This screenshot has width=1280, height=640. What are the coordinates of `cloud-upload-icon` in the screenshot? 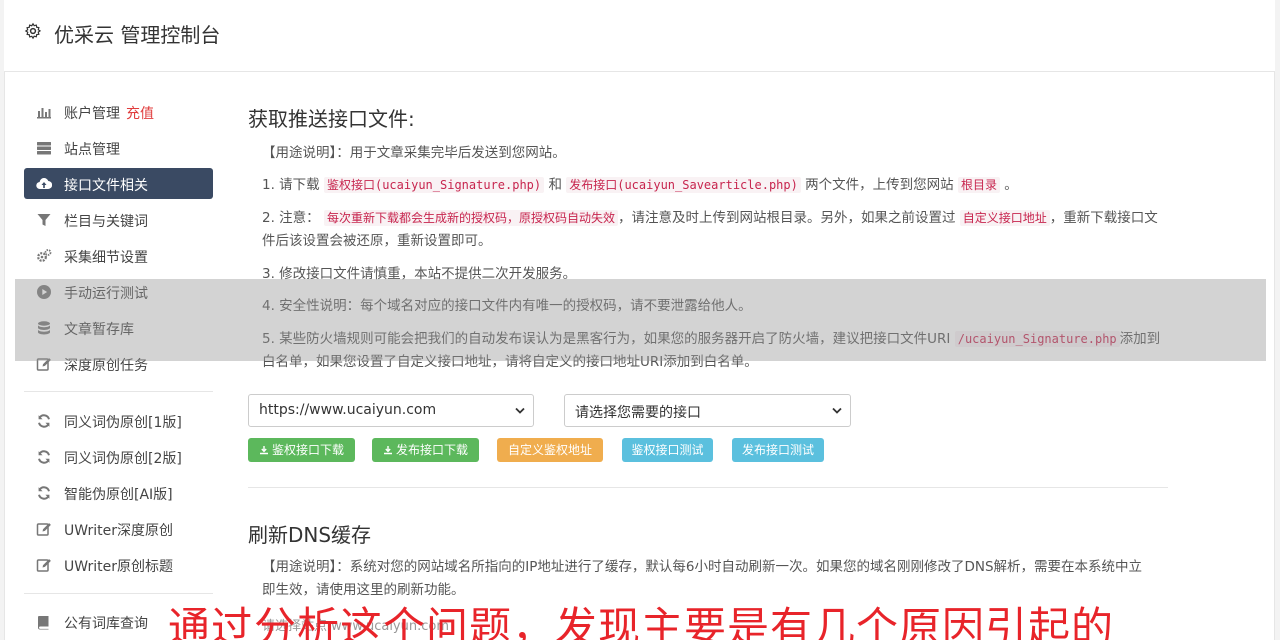 It's located at (44, 184).